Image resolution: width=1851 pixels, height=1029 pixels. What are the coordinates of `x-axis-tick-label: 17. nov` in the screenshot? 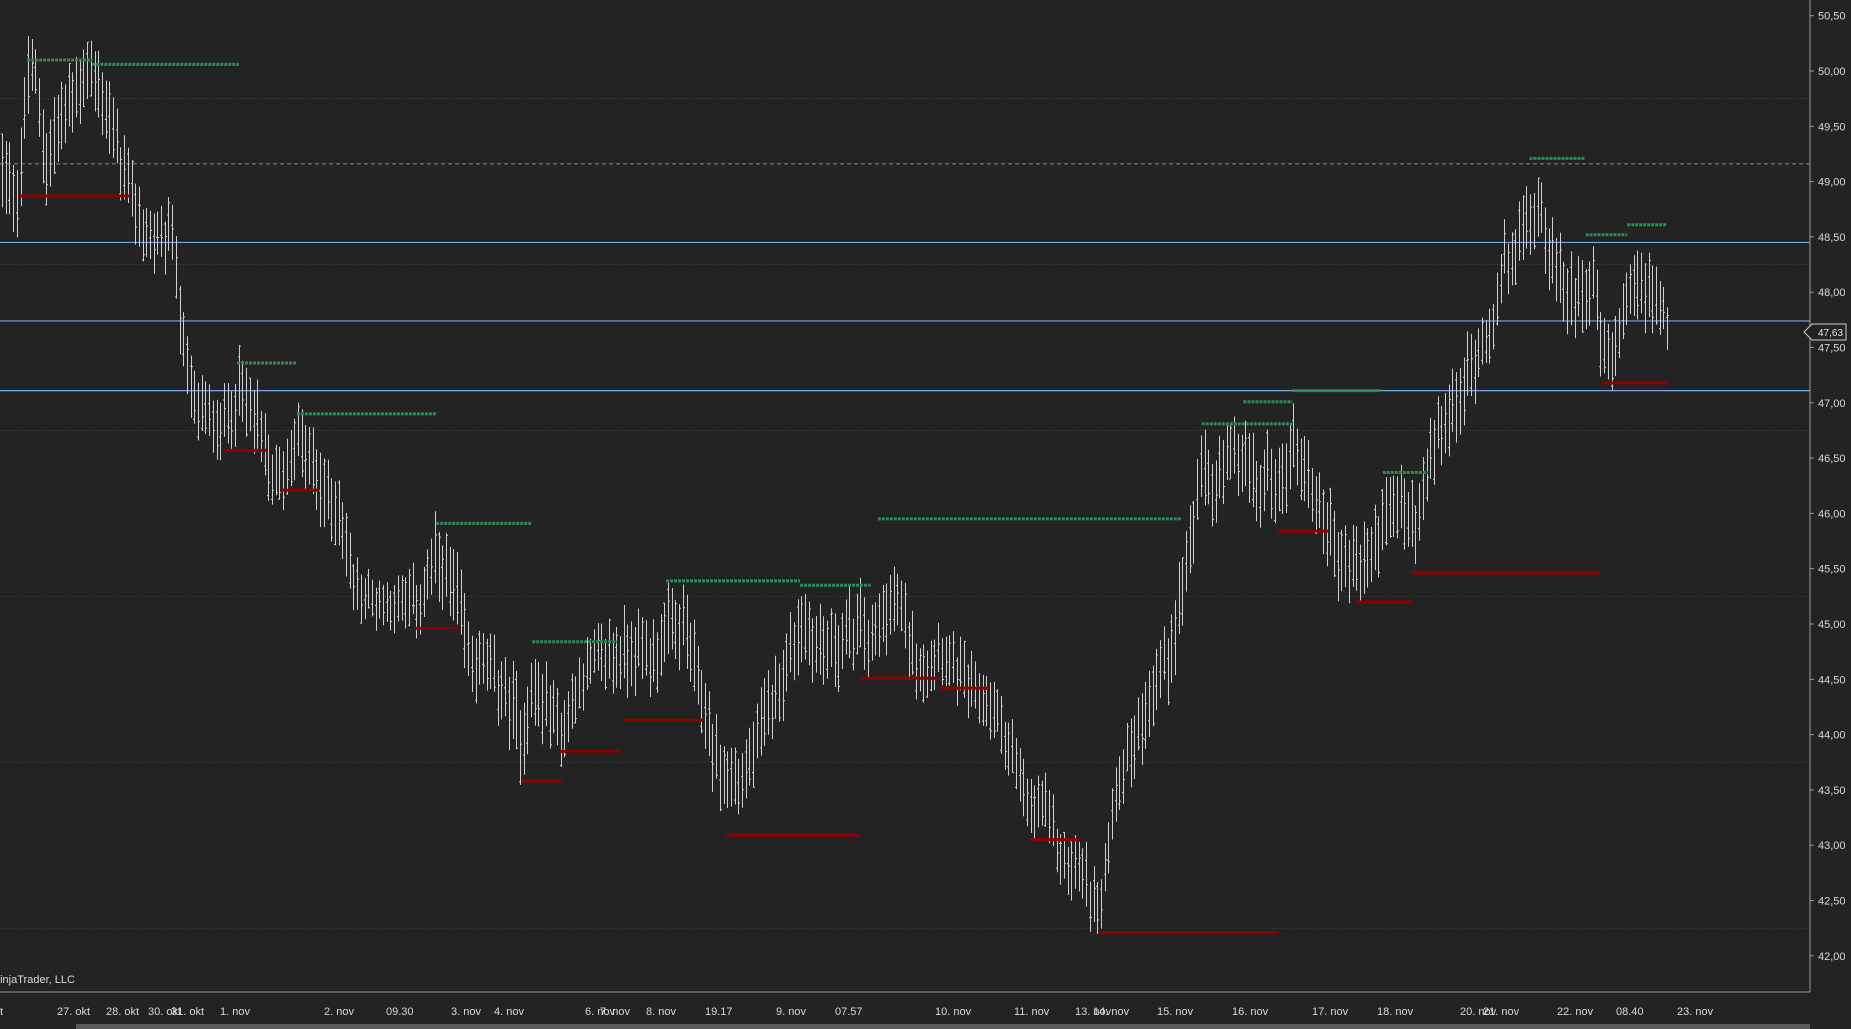 It's located at (1330, 1012).